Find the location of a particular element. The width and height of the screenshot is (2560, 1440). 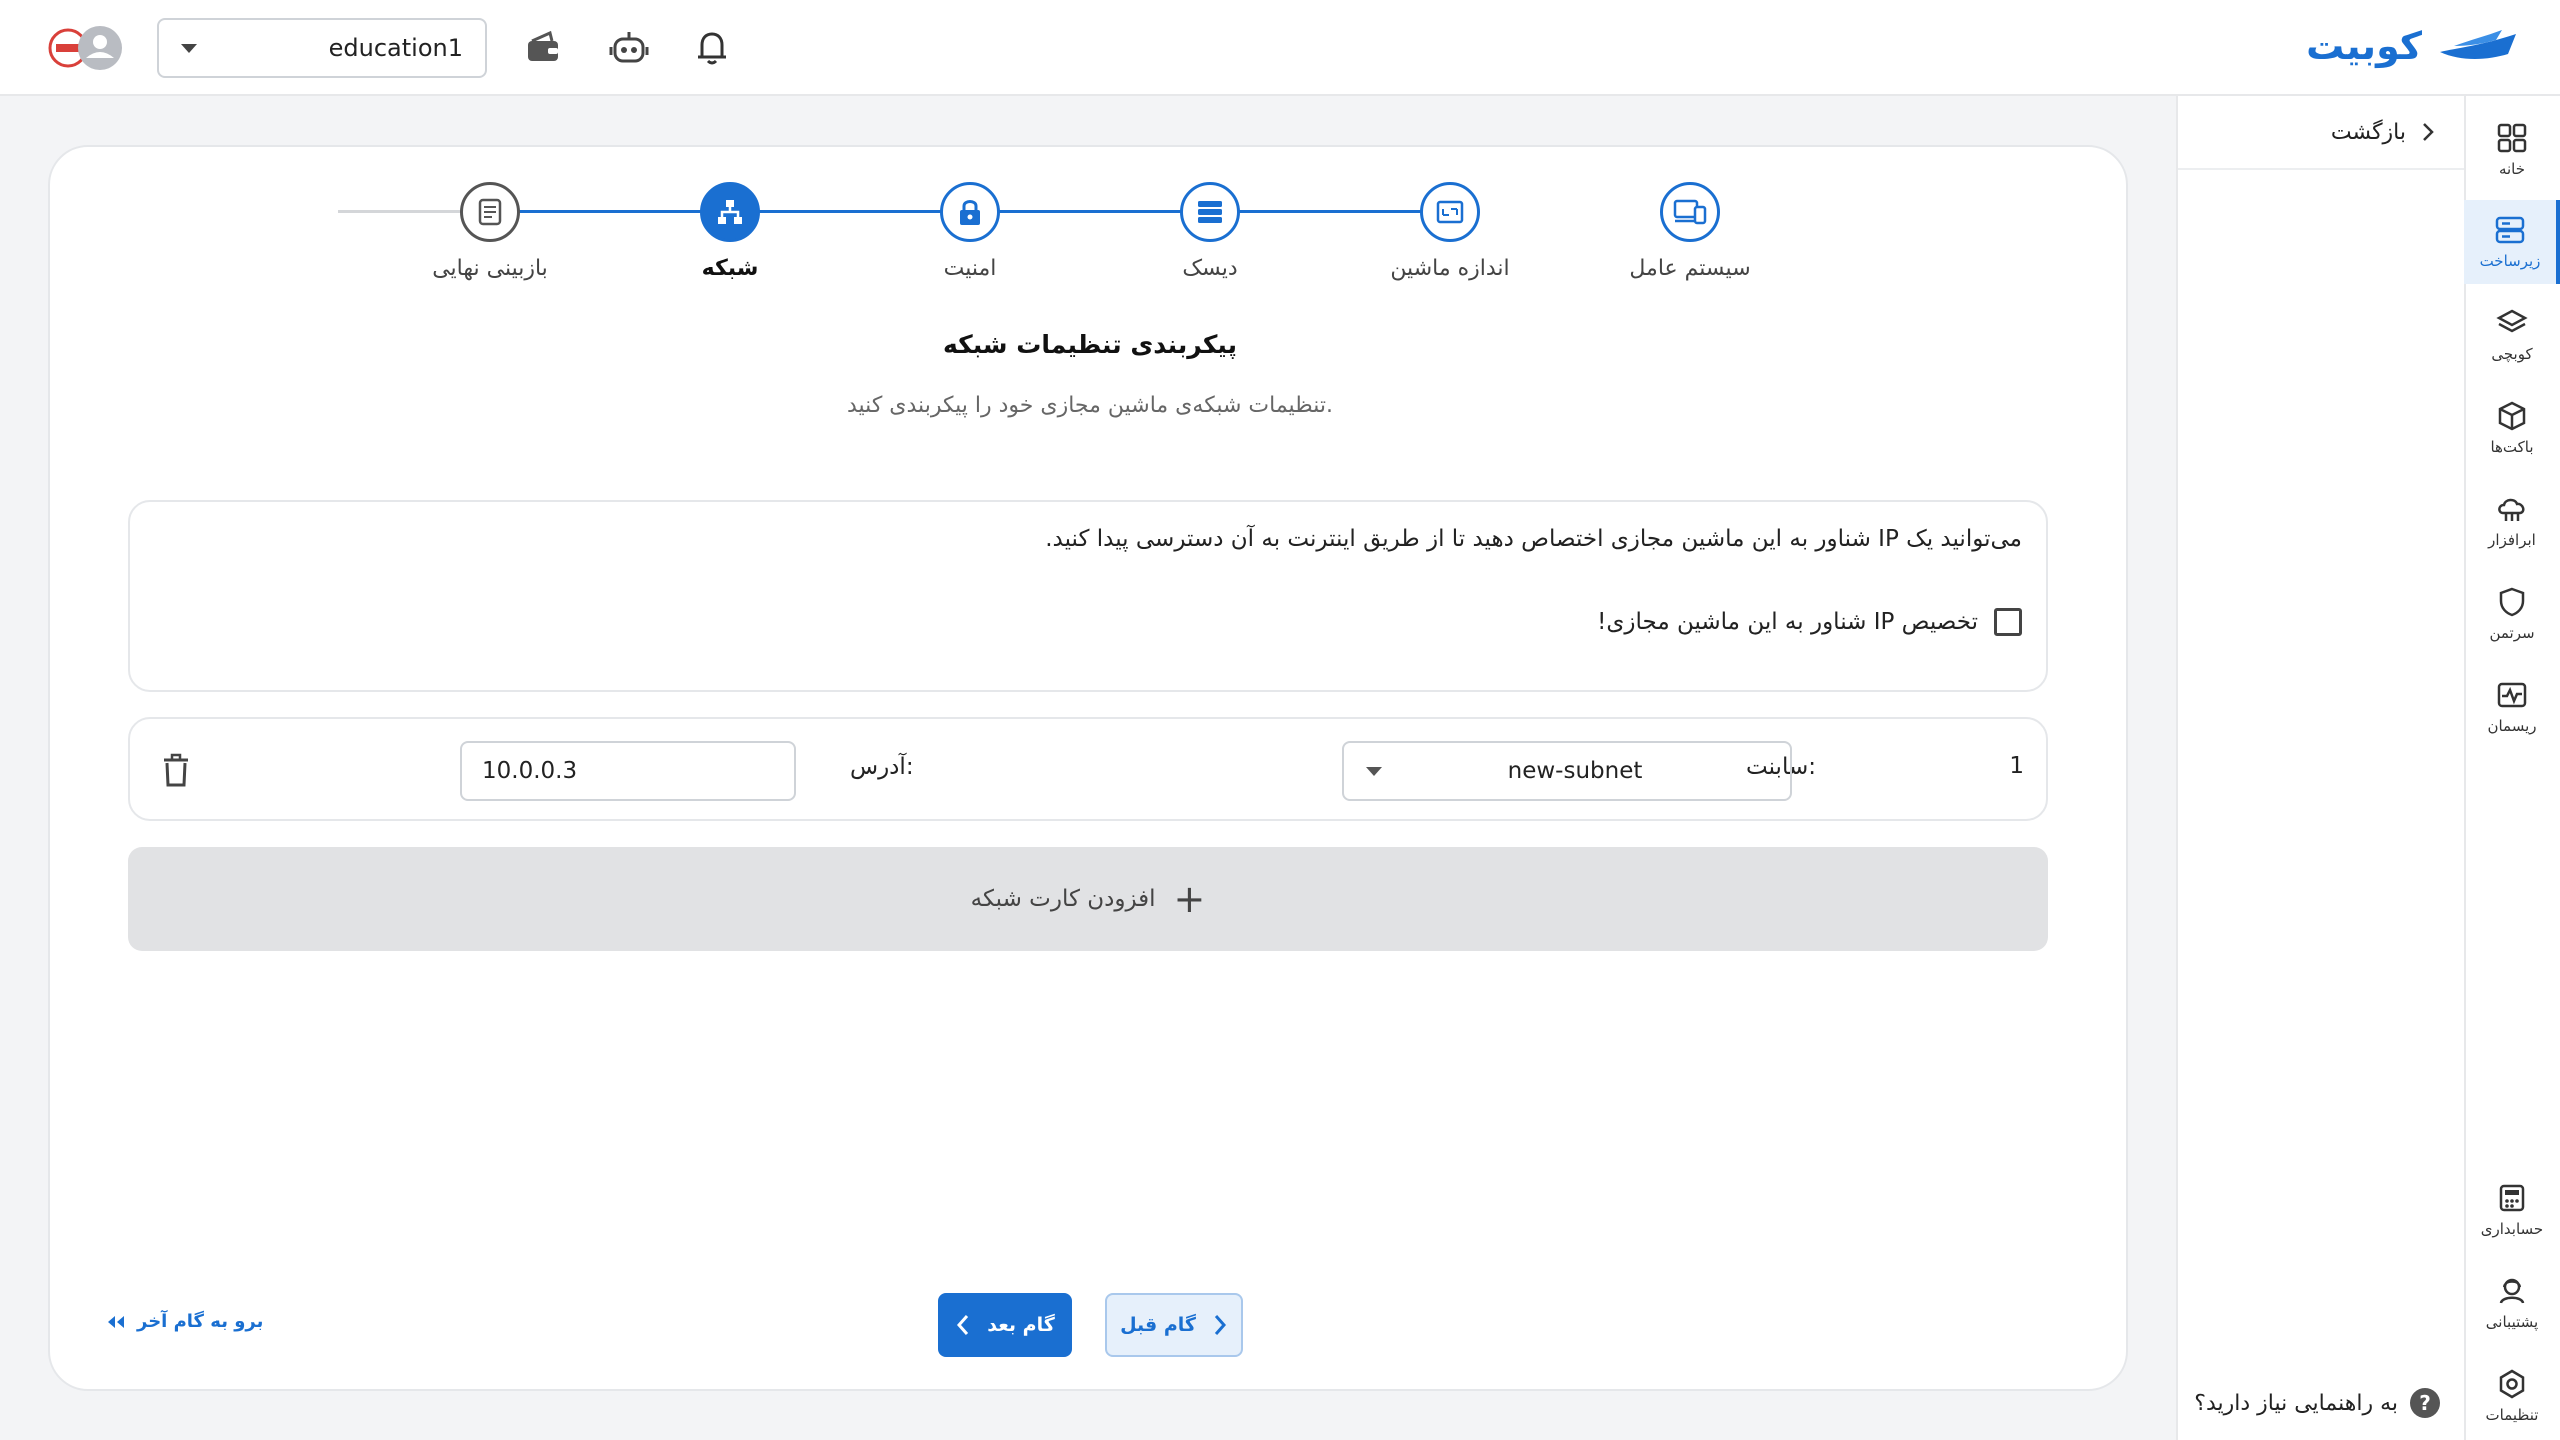

brand-logo: کوبیت is located at coordinates (2413, 46).